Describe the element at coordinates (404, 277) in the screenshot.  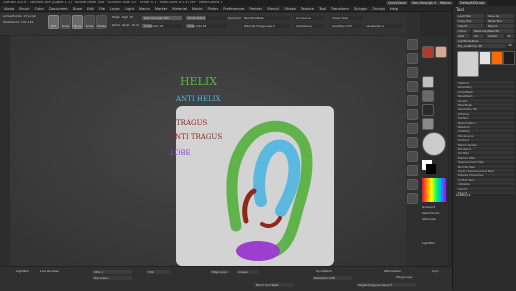
I see `polygroups-button: Polygroups` at that location.